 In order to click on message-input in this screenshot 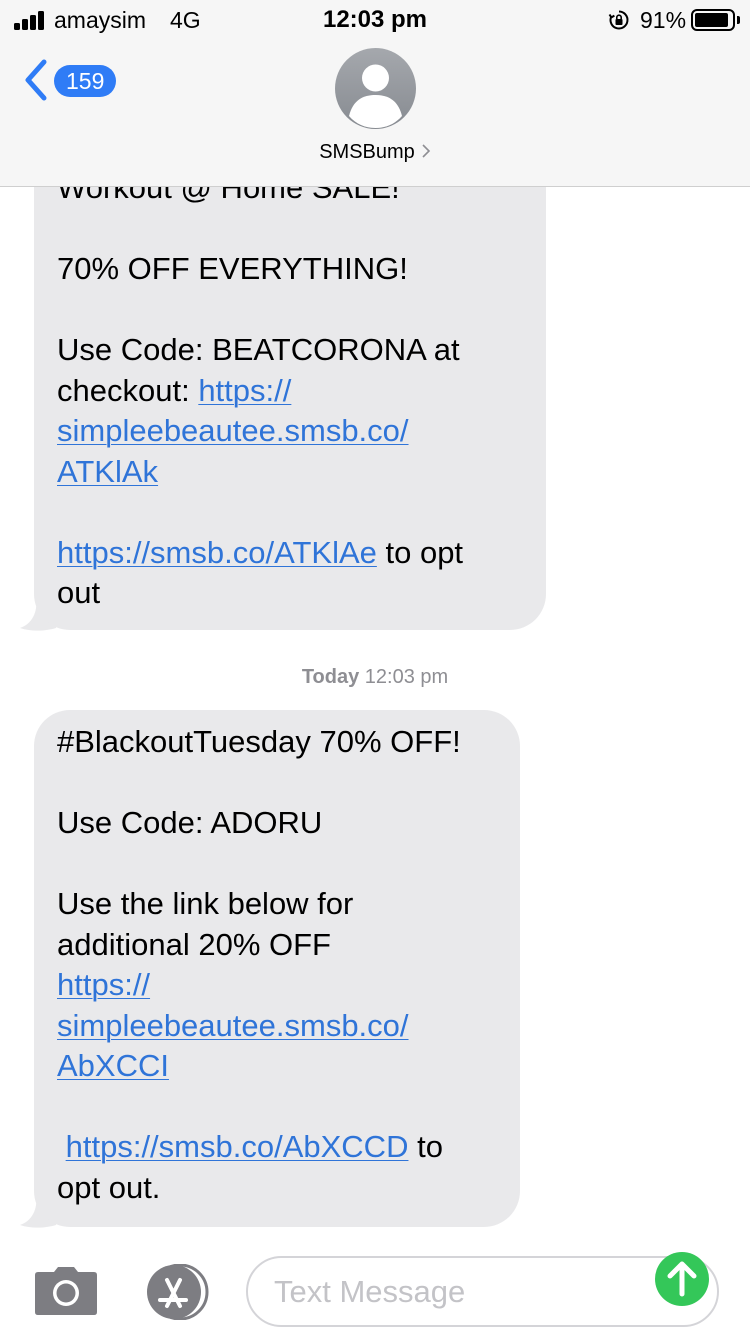, I will do `click(459, 1292)`.